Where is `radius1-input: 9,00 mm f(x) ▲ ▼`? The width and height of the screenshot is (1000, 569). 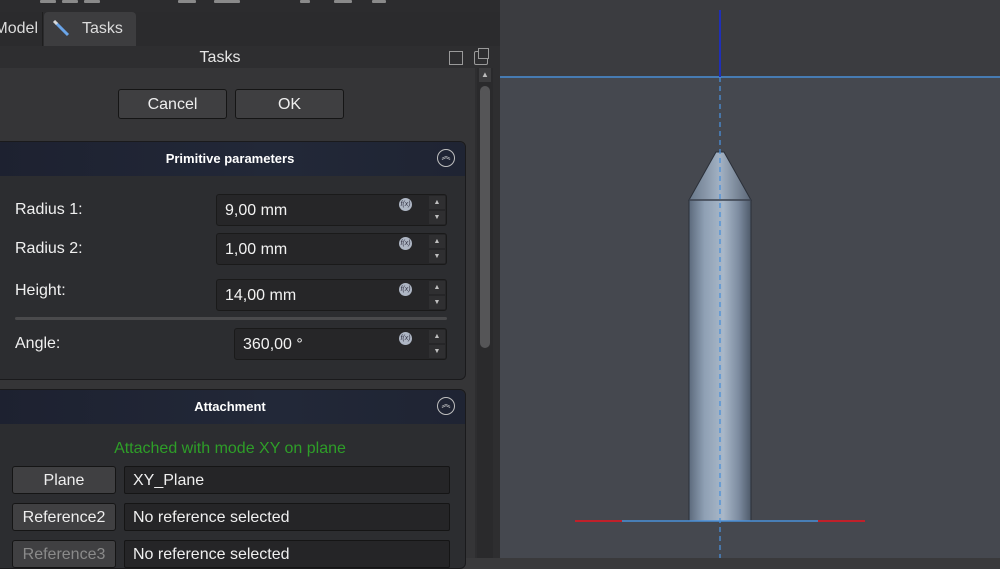
radius1-input: 9,00 mm f(x) ▲ ▼ is located at coordinates (331, 210).